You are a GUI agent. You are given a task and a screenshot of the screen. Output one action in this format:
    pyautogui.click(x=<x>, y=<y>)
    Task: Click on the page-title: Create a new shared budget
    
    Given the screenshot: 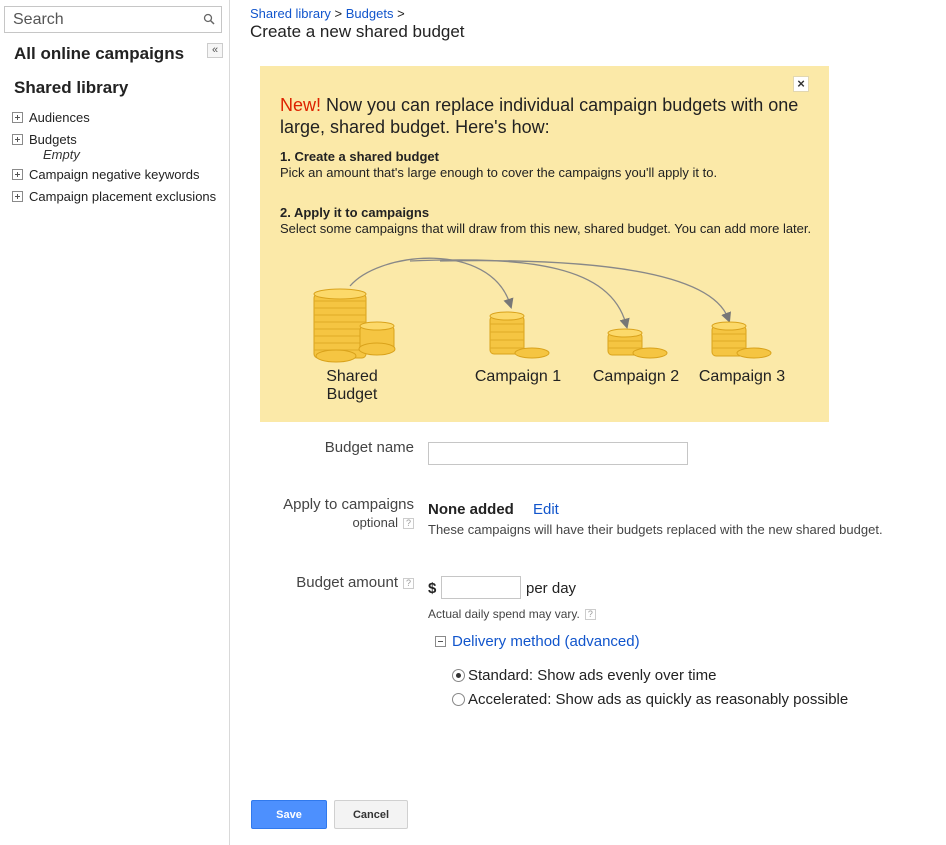 What is the action you would take?
    pyautogui.click(x=357, y=31)
    